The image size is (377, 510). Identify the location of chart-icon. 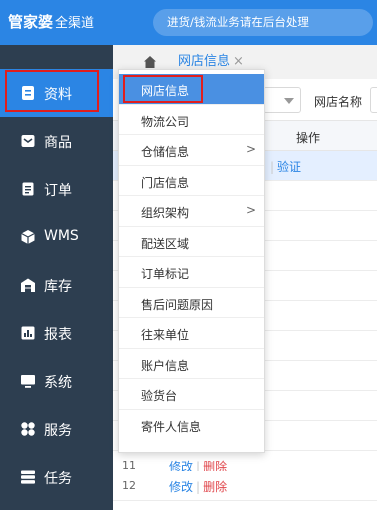
(28, 333).